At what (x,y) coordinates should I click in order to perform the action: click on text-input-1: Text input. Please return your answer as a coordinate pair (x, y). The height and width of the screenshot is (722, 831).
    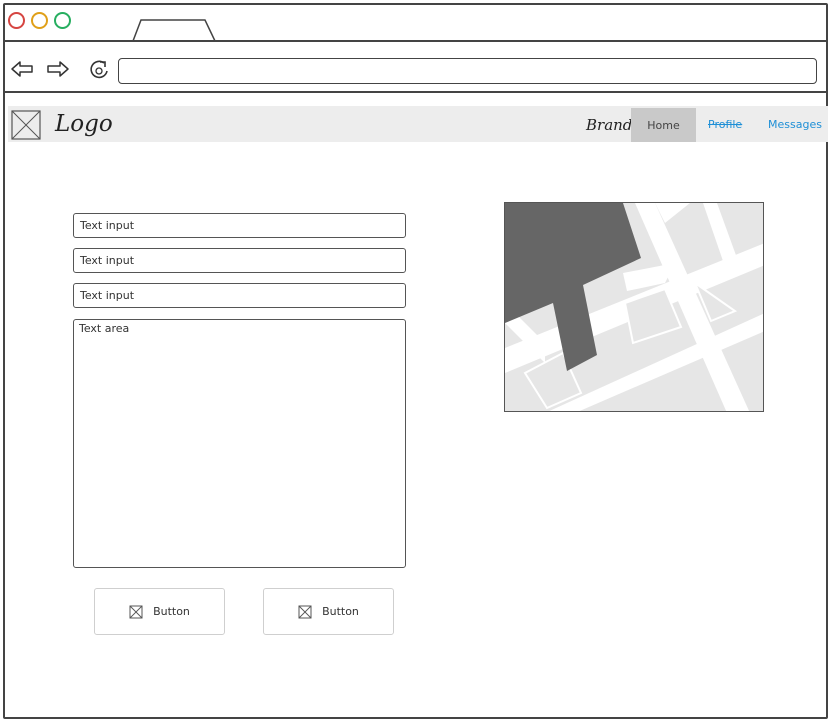
    Looking at the image, I should click on (239, 225).